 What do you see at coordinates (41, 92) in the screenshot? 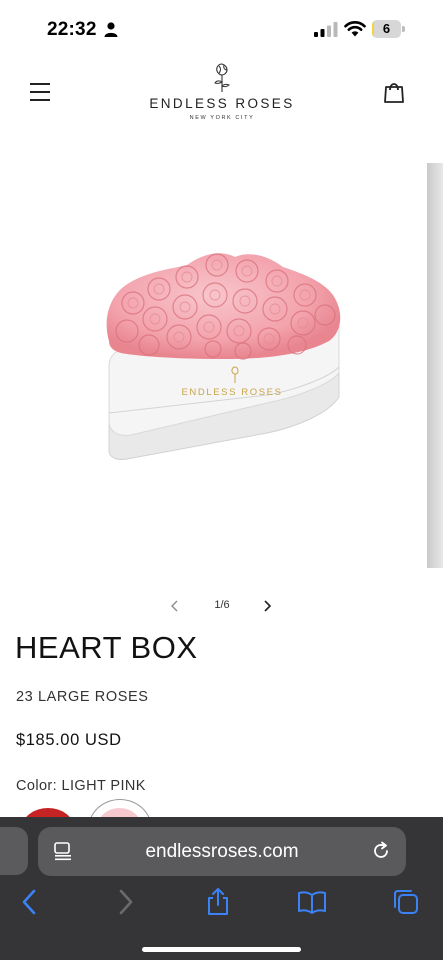
I see `hamburger-icon` at bounding box center [41, 92].